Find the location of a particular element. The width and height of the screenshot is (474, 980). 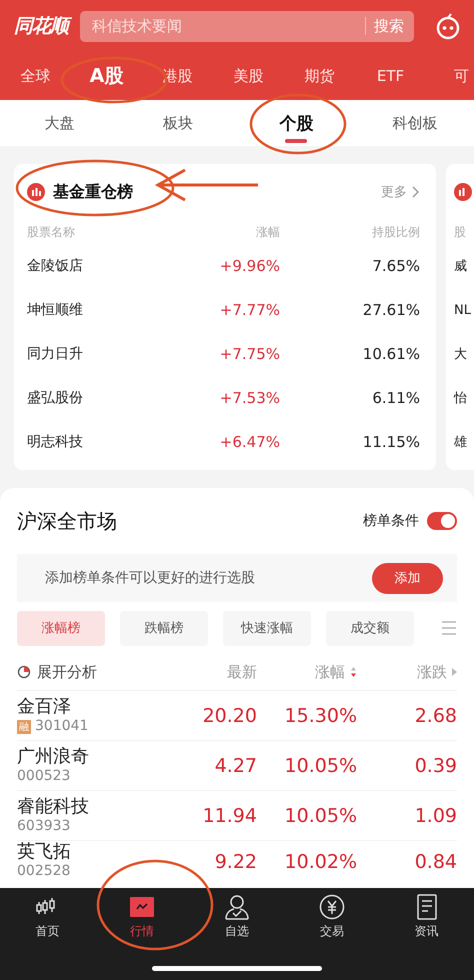

stock-name: 明志科技 is located at coordinates (93, 442).